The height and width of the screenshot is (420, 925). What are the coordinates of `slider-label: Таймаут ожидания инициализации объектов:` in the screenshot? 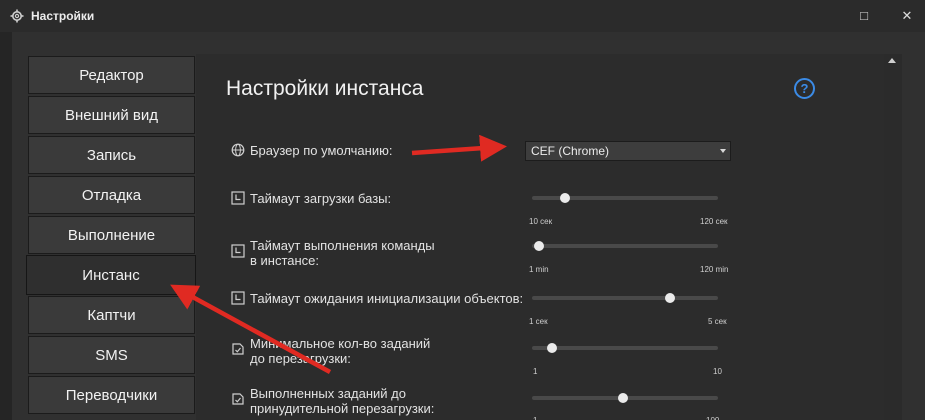 It's located at (387, 298).